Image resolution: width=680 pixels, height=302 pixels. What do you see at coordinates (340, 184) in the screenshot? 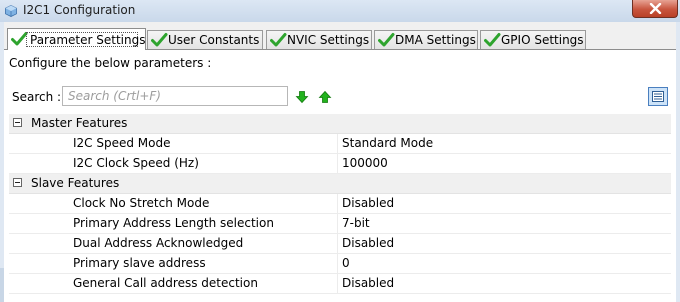
I see `group-header-slave-features: Slave Features` at bounding box center [340, 184].